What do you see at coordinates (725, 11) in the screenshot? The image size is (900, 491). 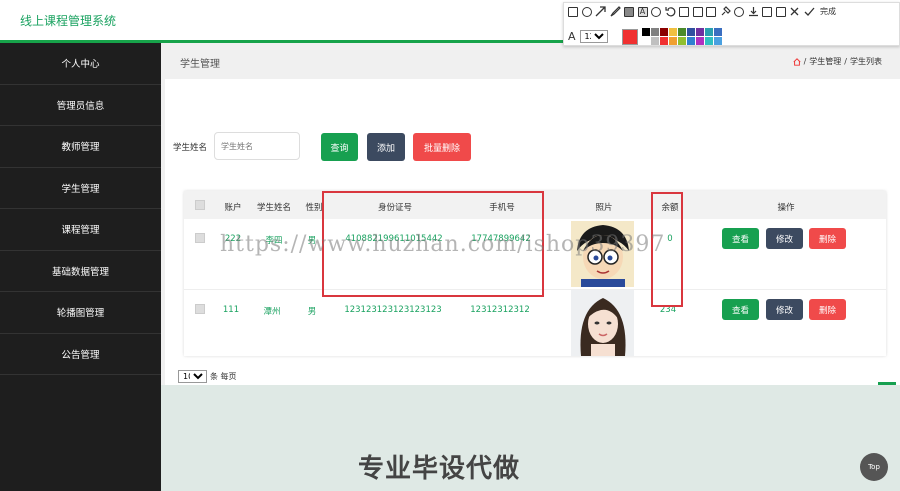 I see `pin-icon` at bounding box center [725, 11].